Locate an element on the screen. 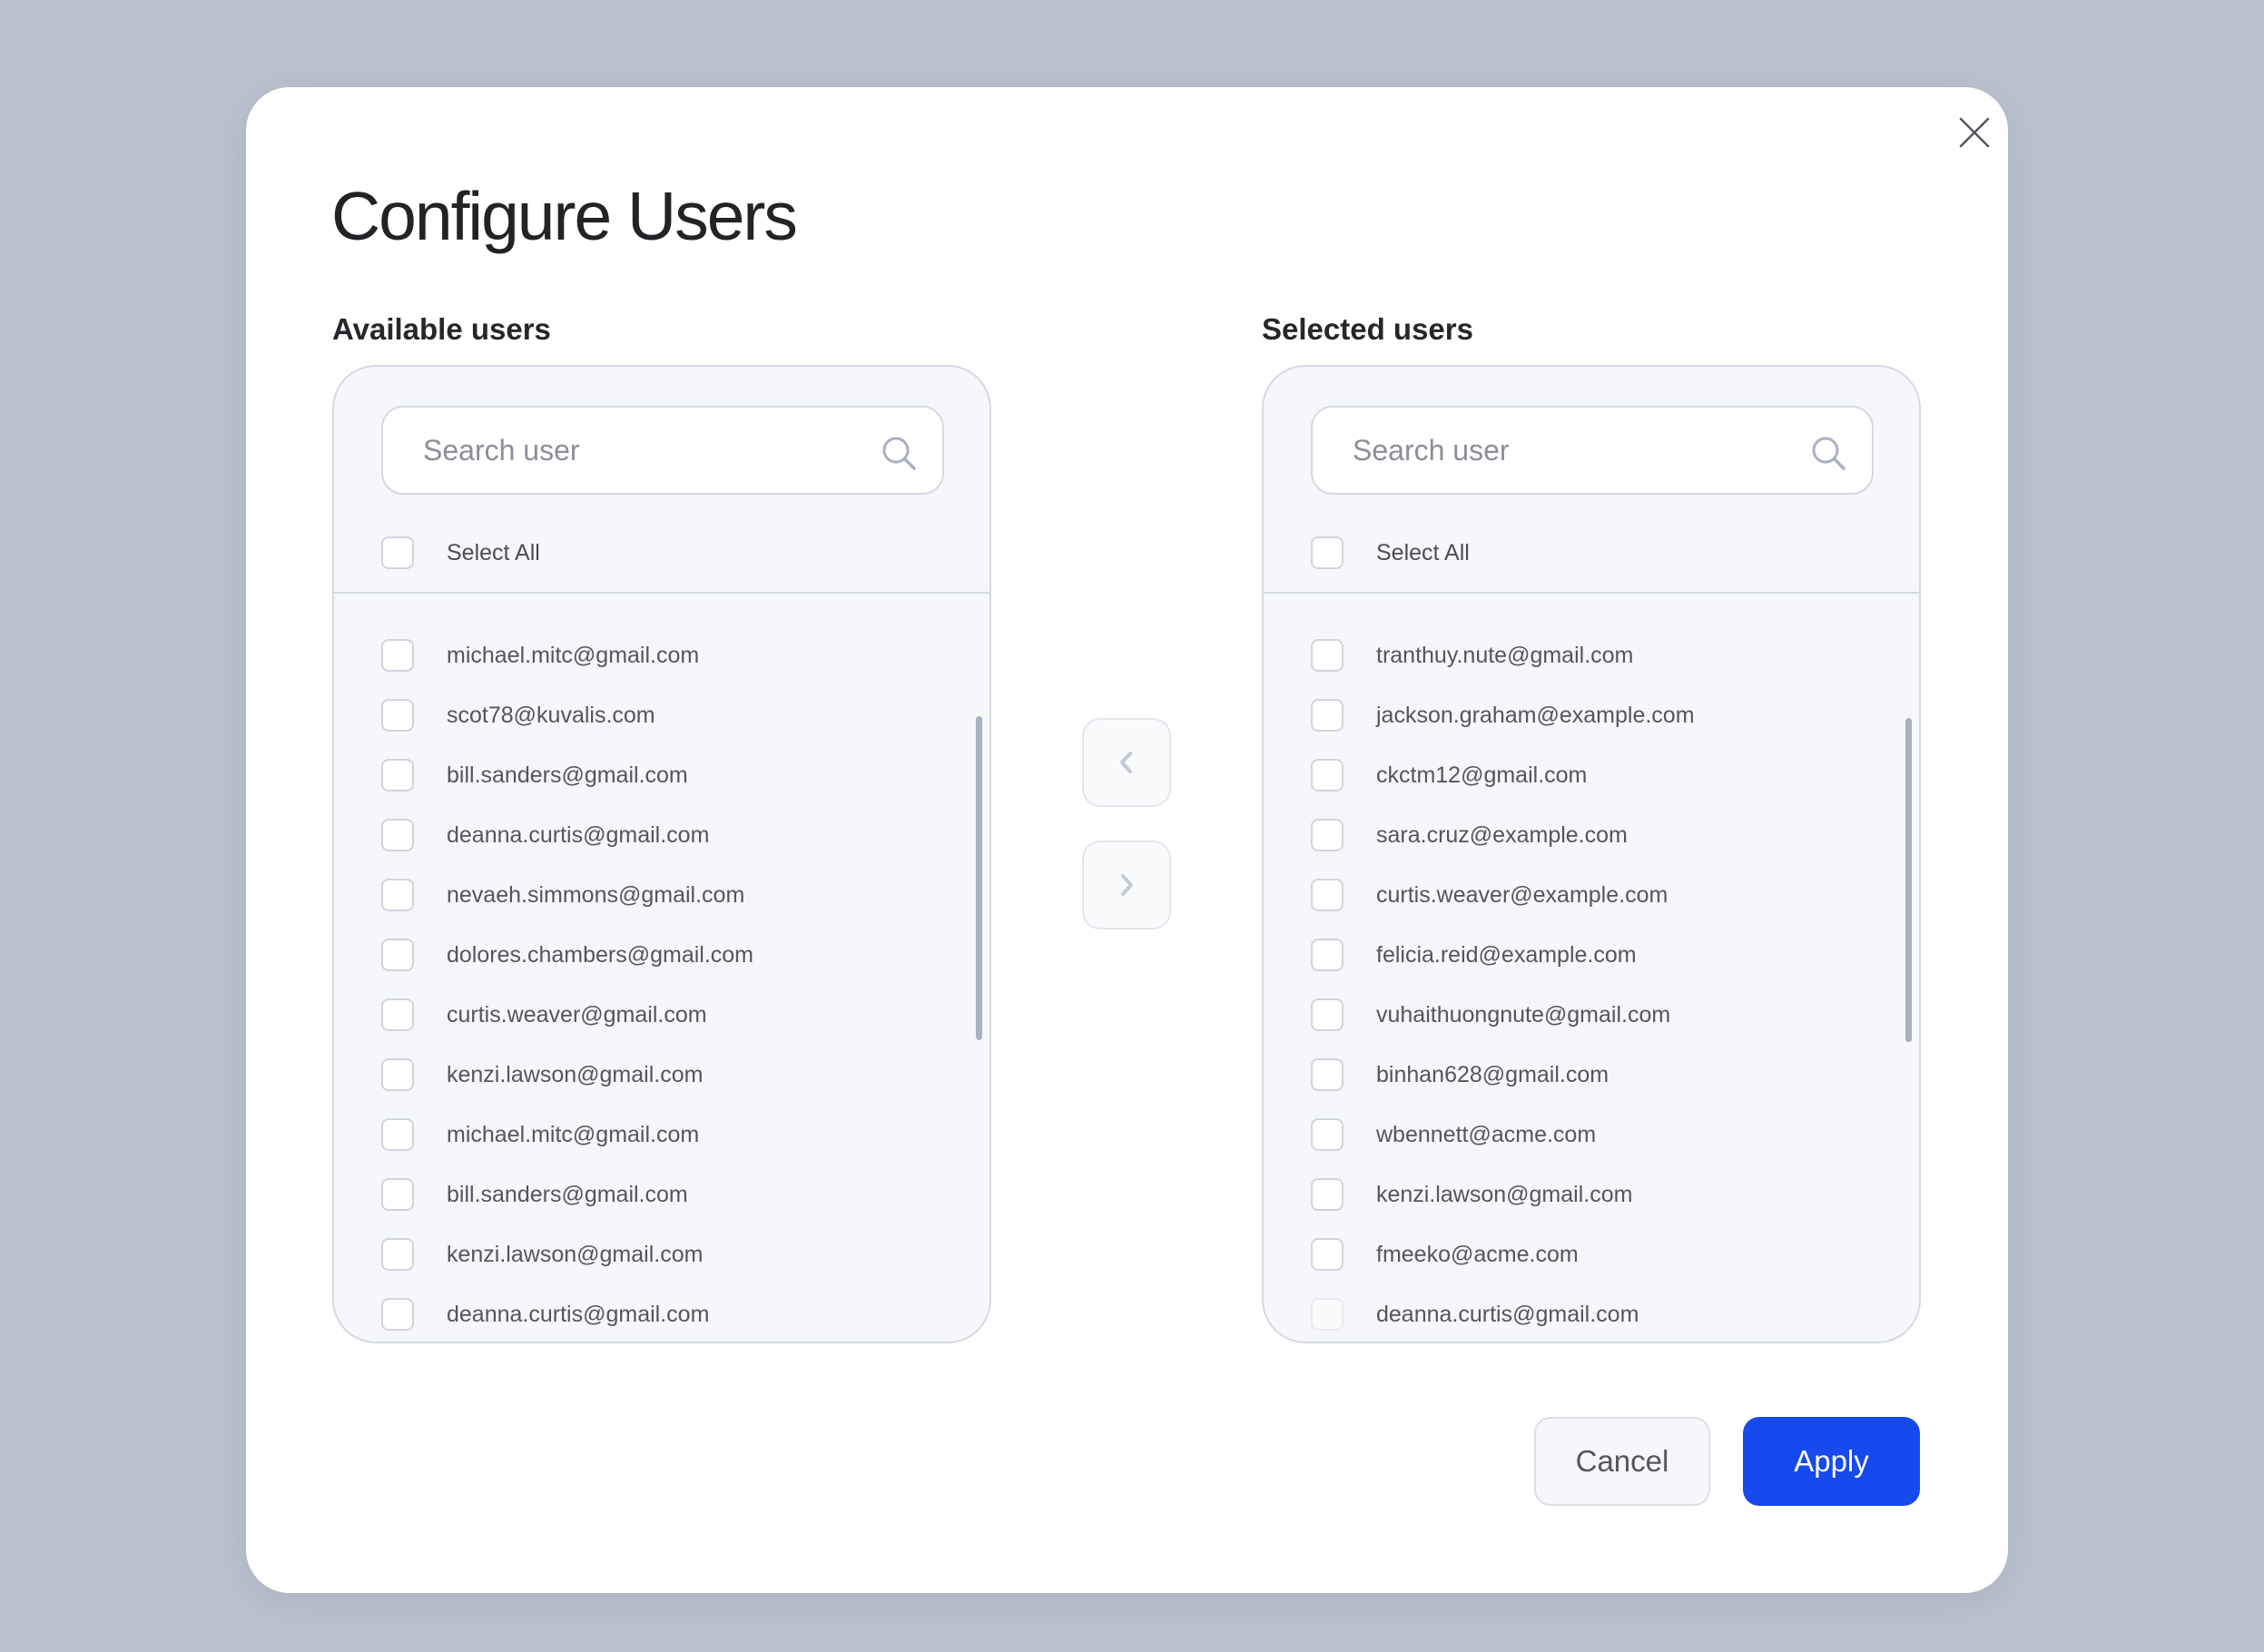 This screenshot has height=1652, width=2264. selected-search-box is located at coordinates (1593, 450).